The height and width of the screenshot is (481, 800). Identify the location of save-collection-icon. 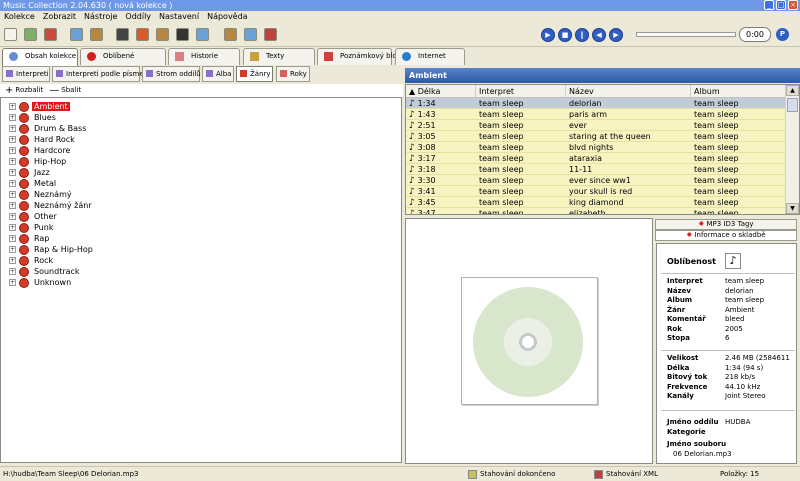
(50, 34).